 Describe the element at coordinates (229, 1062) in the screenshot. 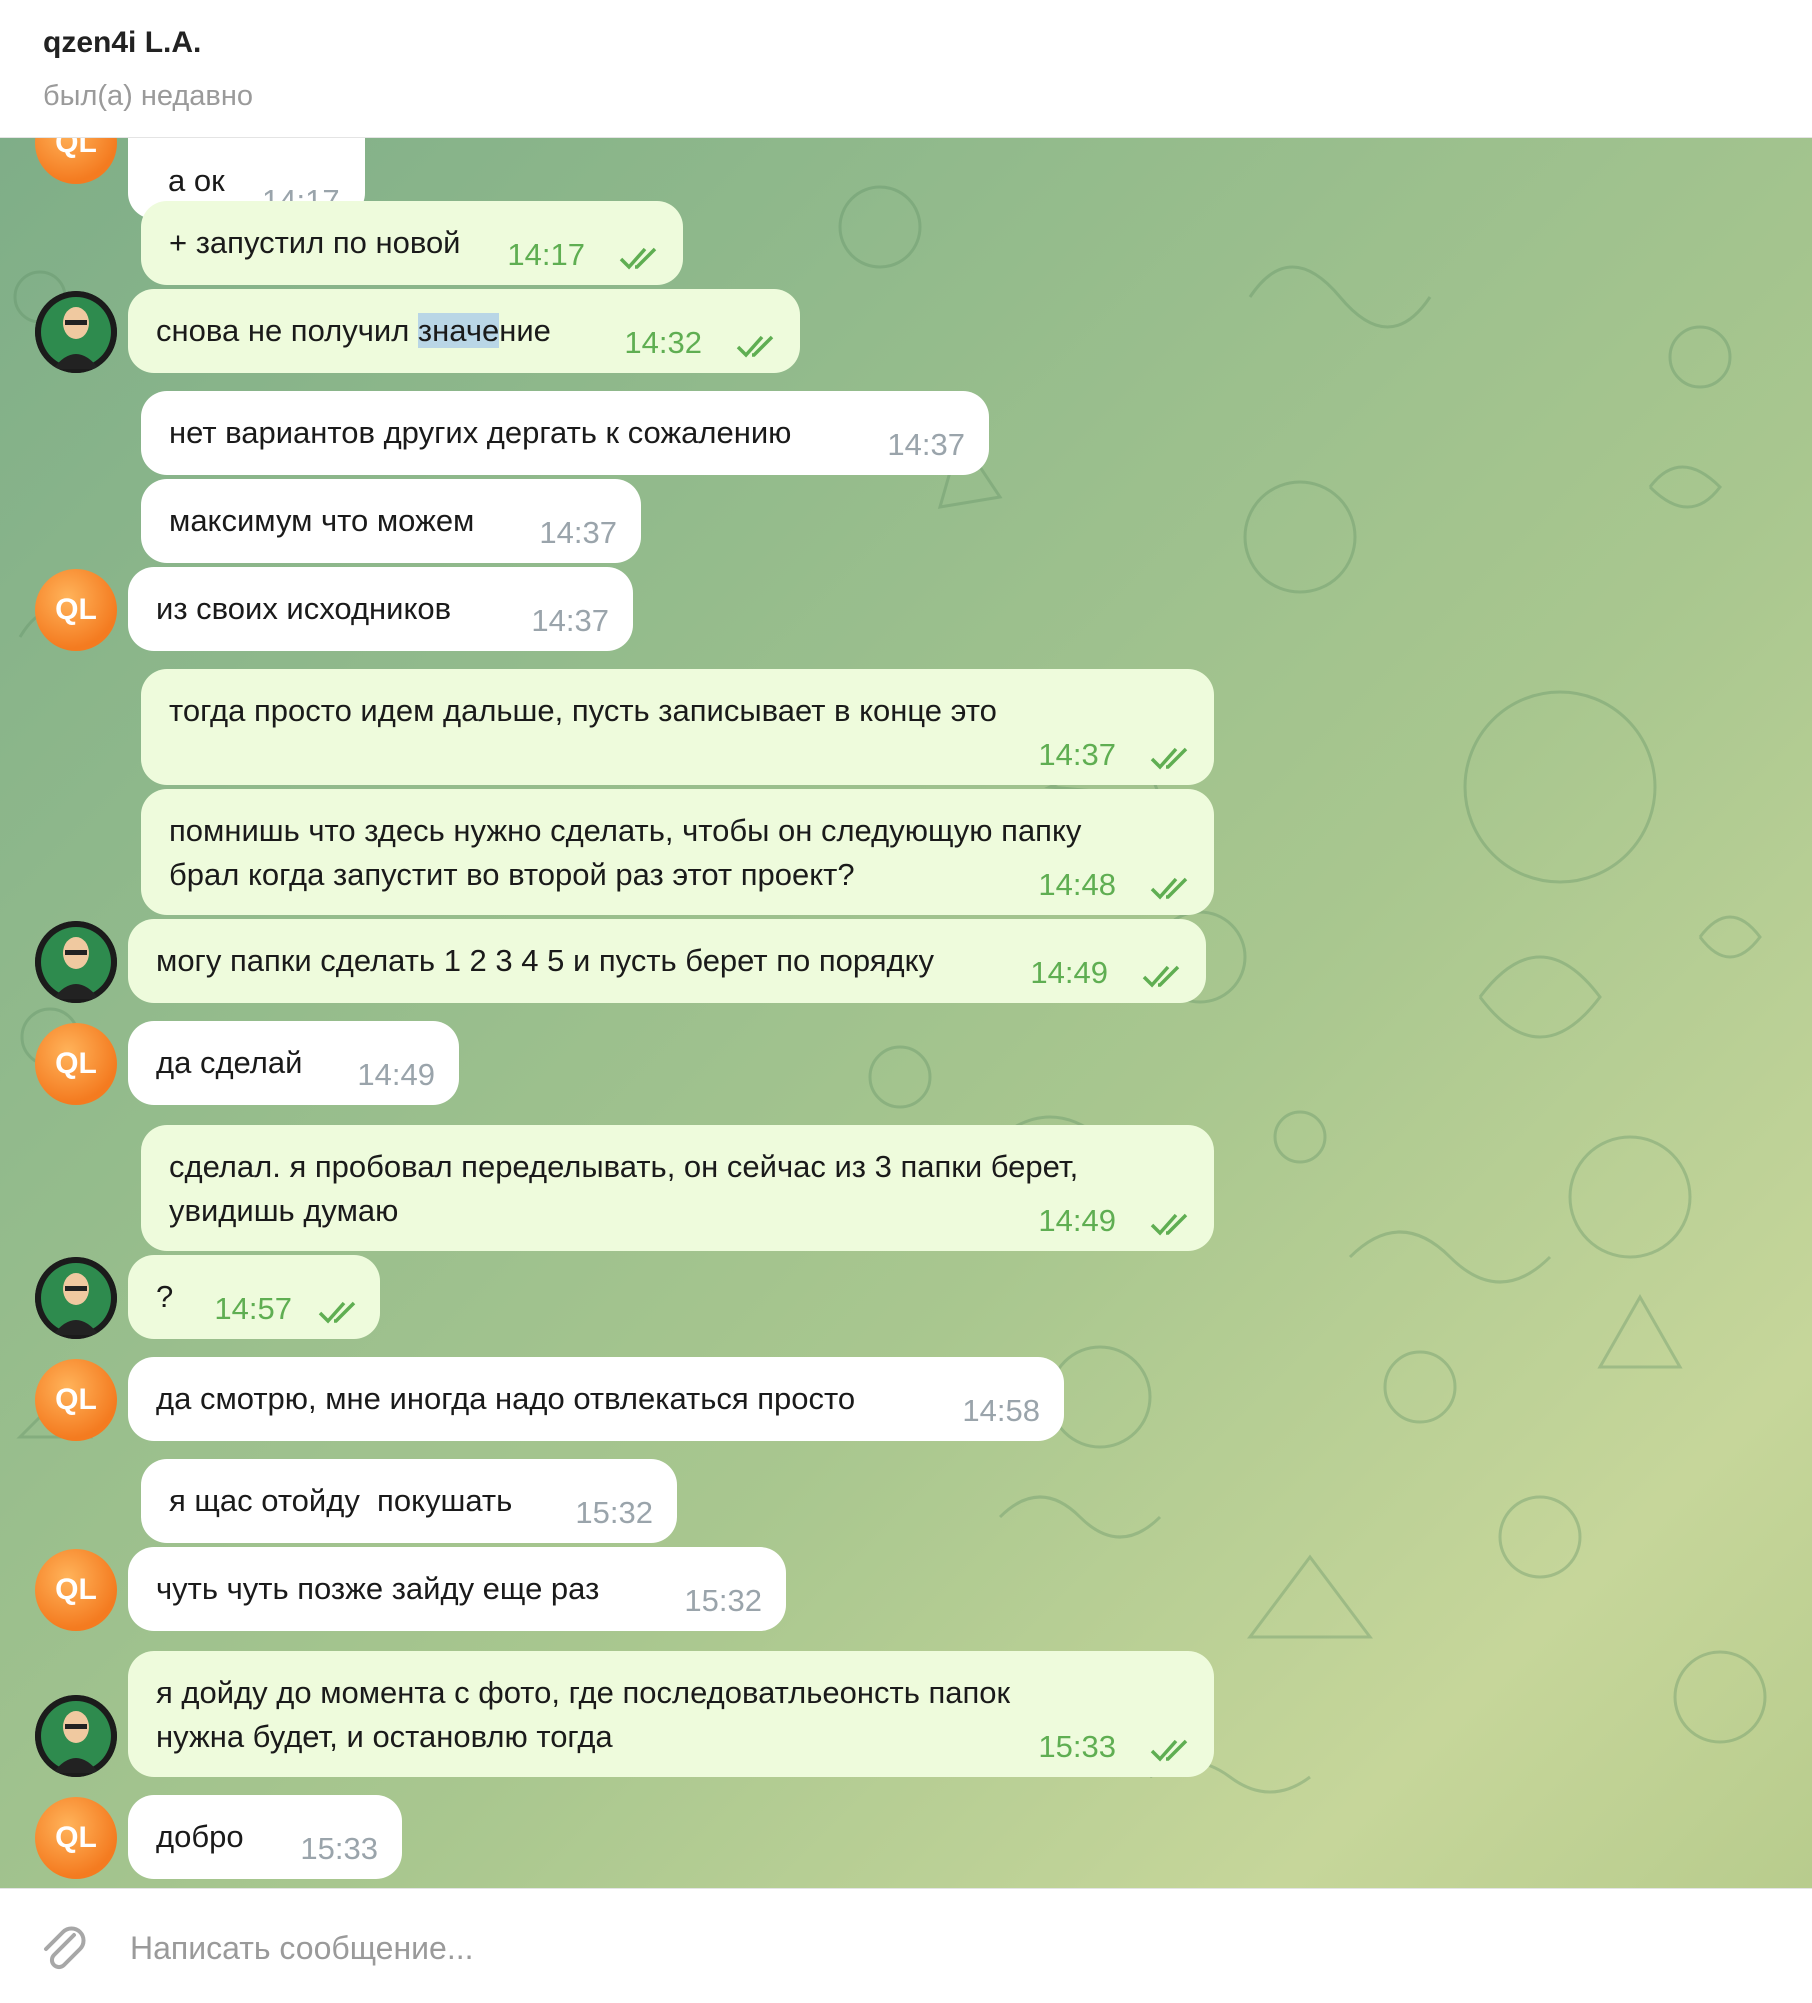

I see `message-text: да сделай` at that location.